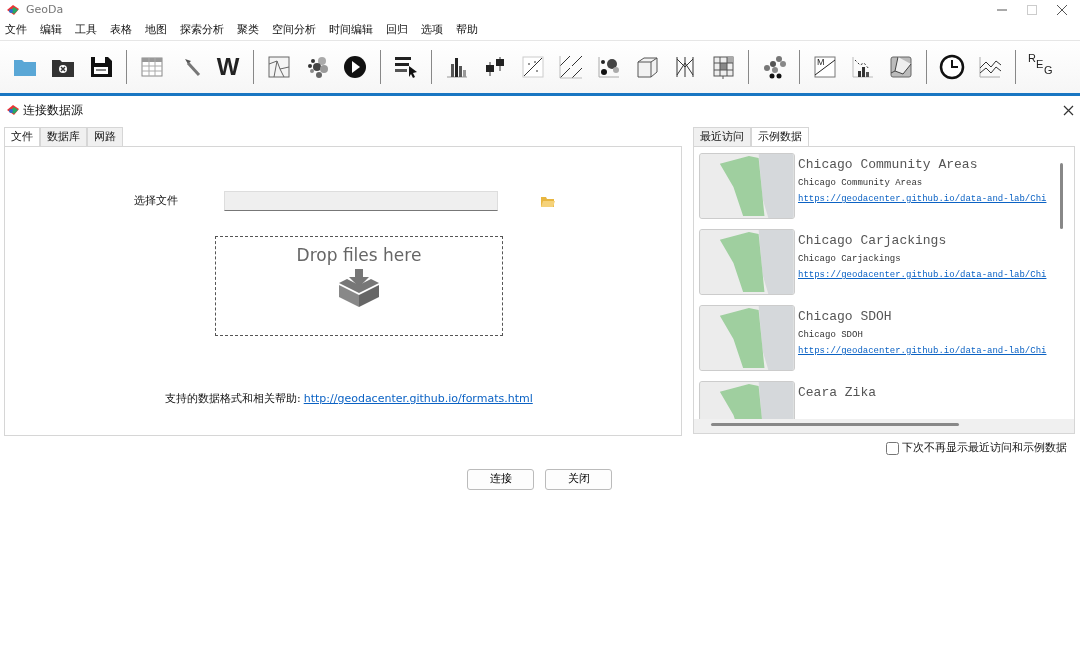 The height and width of the screenshot is (660, 1080). What do you see at coordinates (825, 67) in the screenshot?
I see `moran-scatter-icon: M` at bounding box center [825, 67].